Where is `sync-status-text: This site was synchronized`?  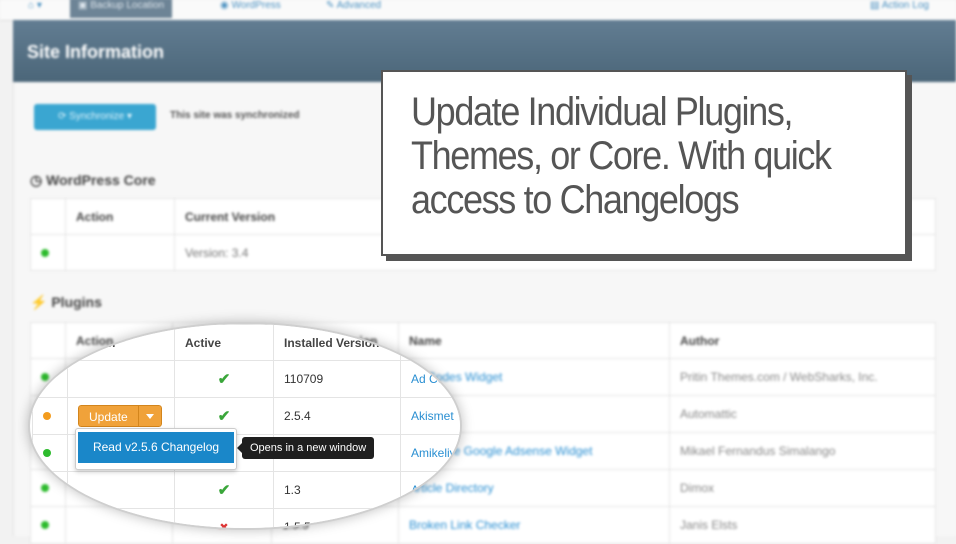 sync-status-text: This site was synchronized is located at coordinates (235, 115).